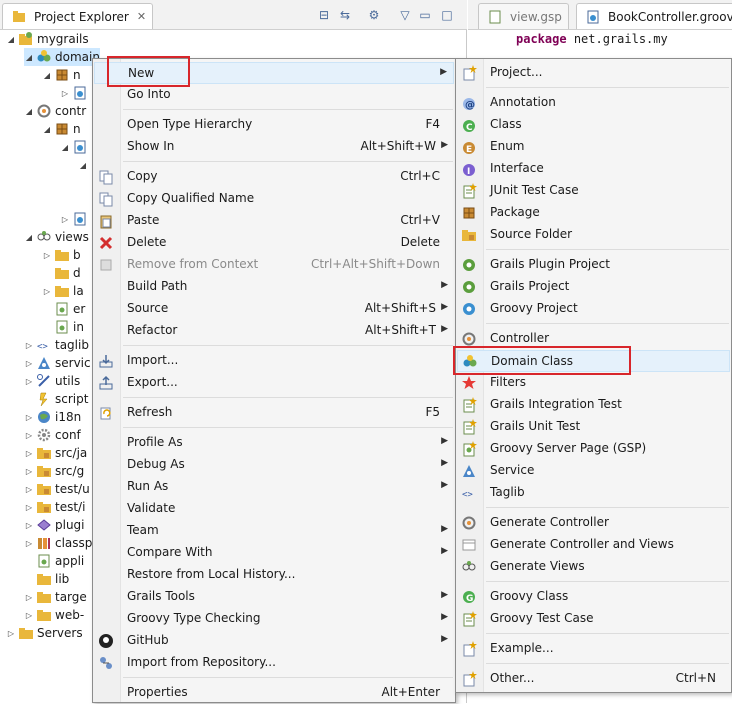 This screenshot has height=704, width=732. What do you see at coordinates (593, 383) in the screenshot?
I see `submenu-item-filters: Filters` at bounding box center [593, 383].